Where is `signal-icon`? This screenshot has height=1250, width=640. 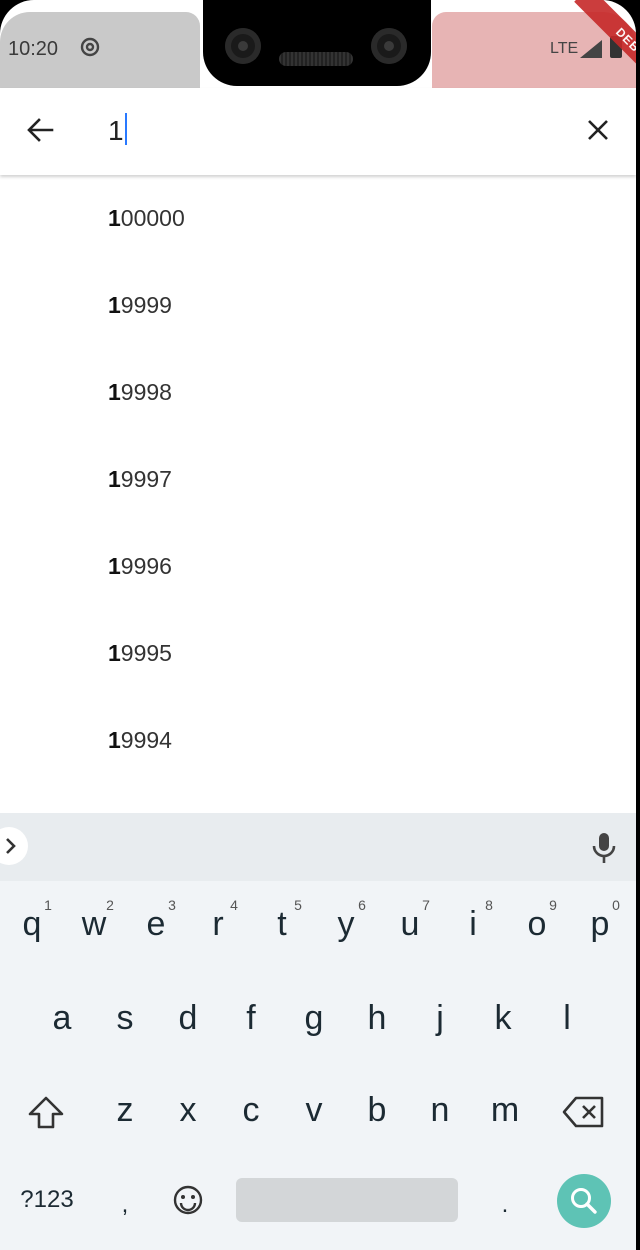 signal-icon is located at coordinates (591, 49).